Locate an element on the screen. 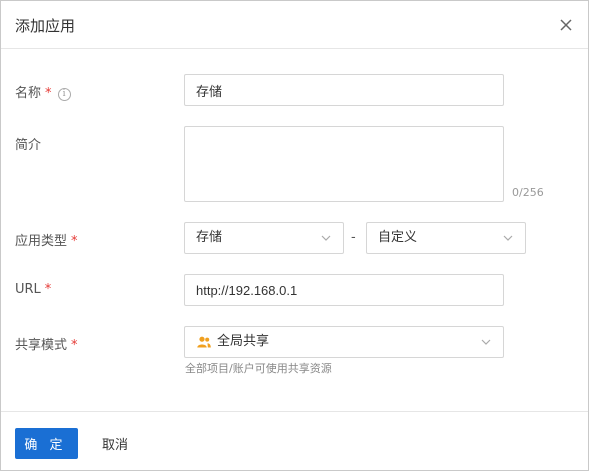 The width and height of the screenshot is (591, 473). app-type-label-row: 应用类型 * is located at coordinates (46, 239).